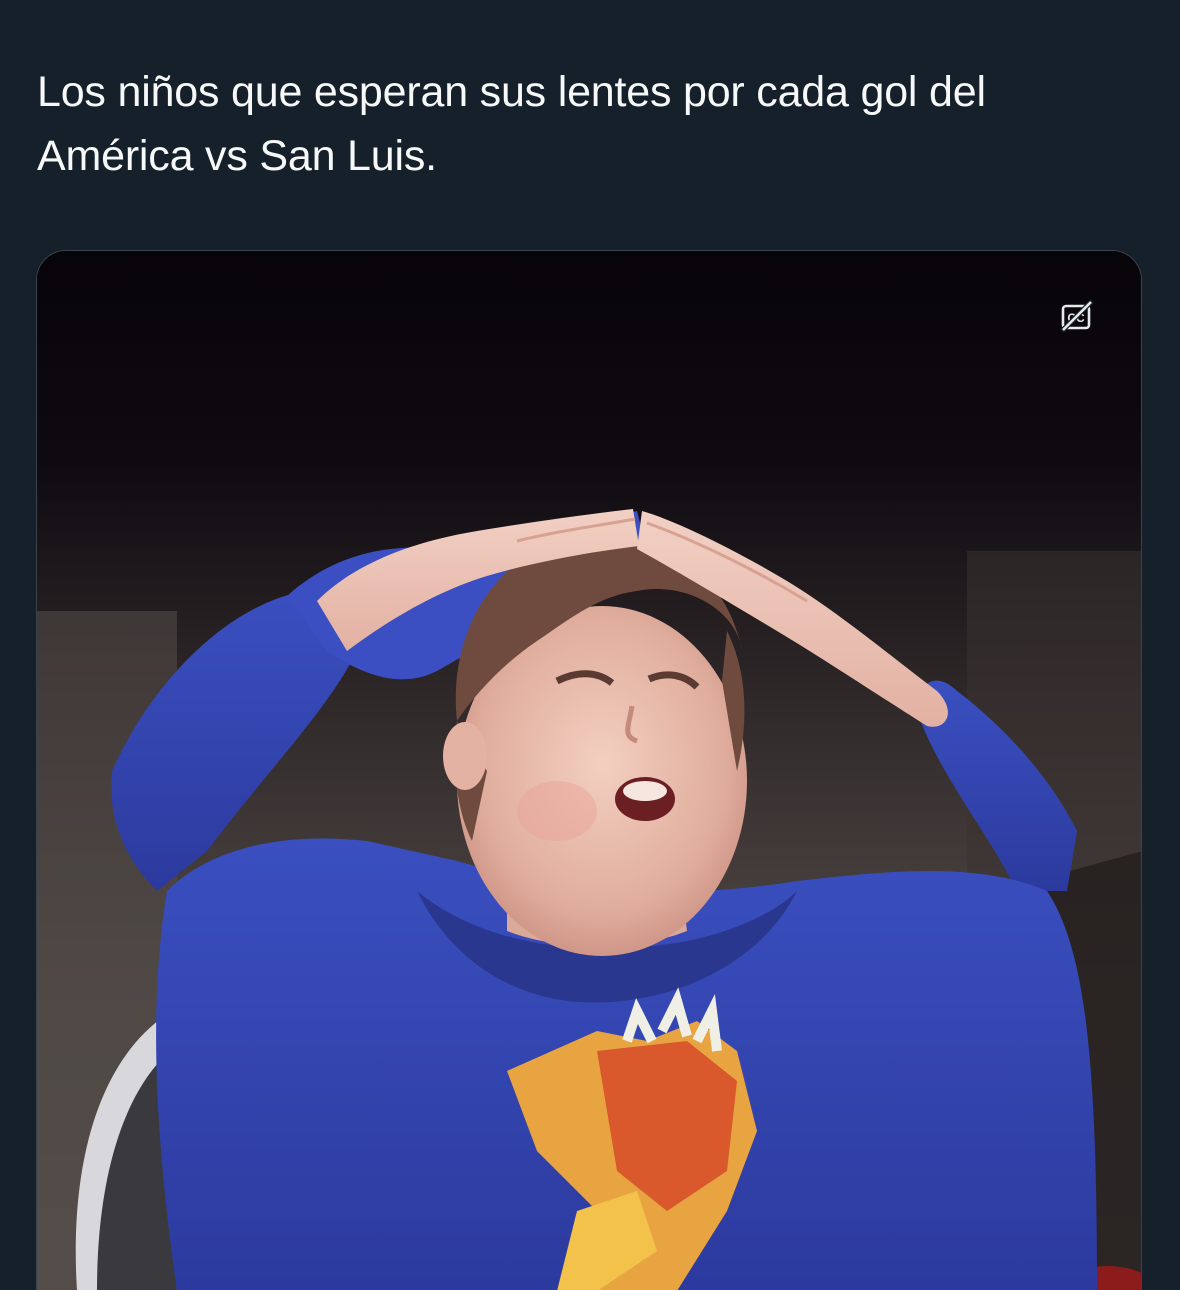 This screenshot has width=1180, height=1290. I want to click on captions-button: CC, so click(1077, 317).